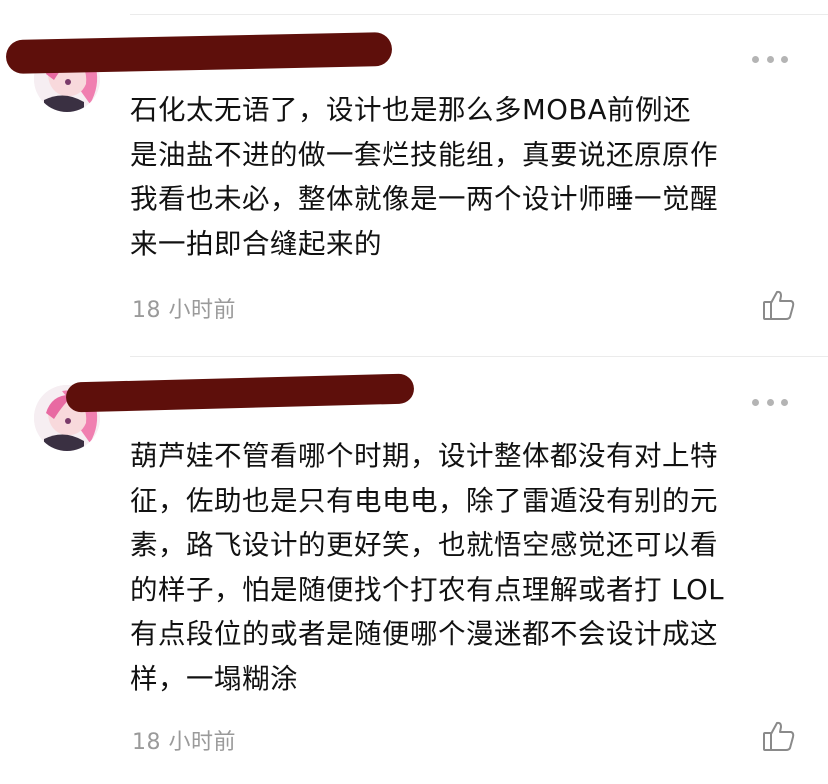 The image size is (828, 784). I want to click on comment-text-line: 石化太无语了，设计也是那么多MOBA前例还, so click(411, 110).